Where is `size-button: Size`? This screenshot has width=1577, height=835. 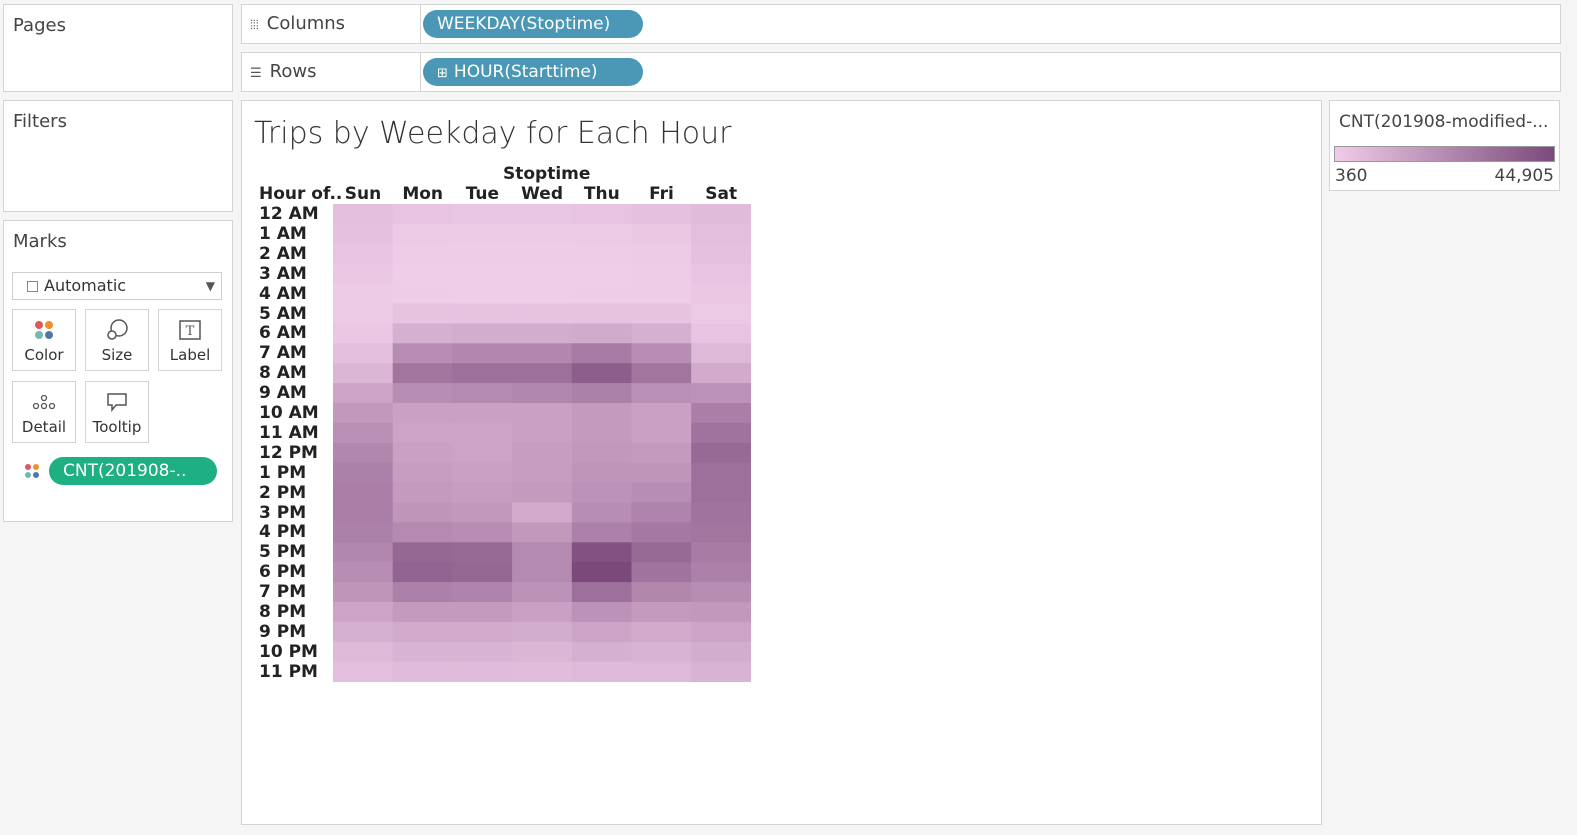
size-button: Size is located at coordinates (117, 340).